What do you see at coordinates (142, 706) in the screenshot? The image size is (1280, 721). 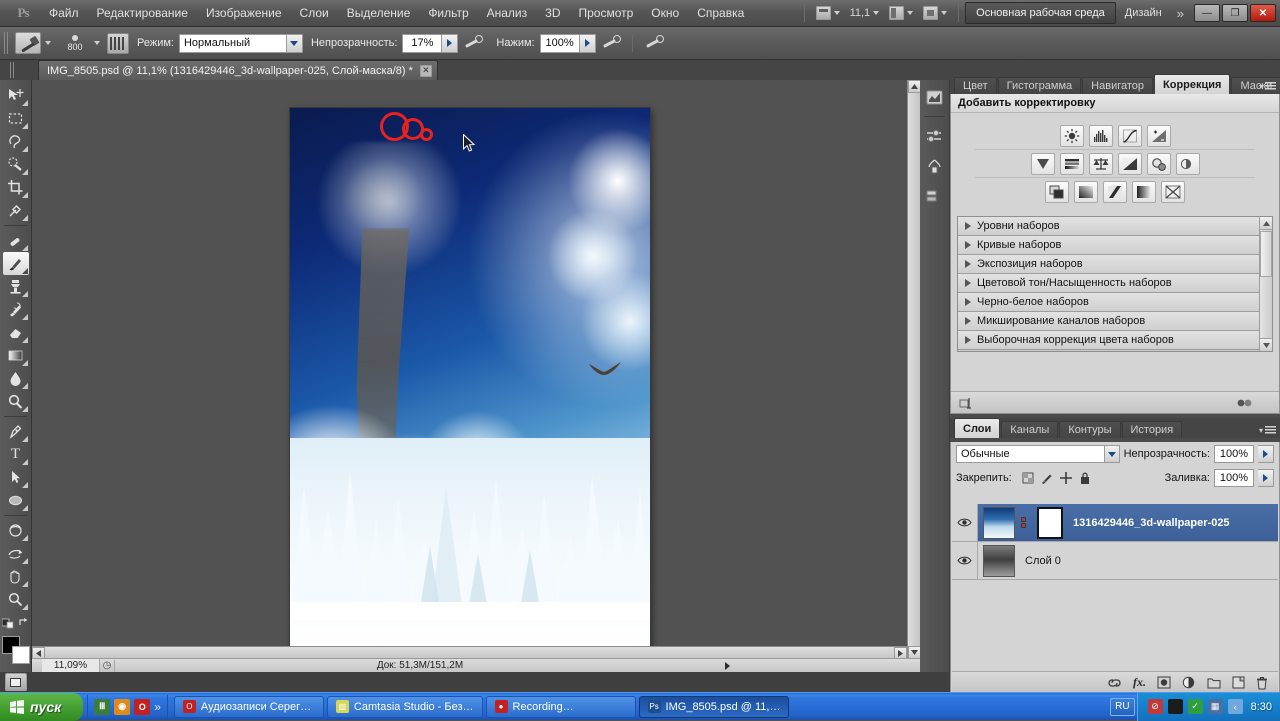 I see `ql-opera: O` at bounding box center [142, 706].